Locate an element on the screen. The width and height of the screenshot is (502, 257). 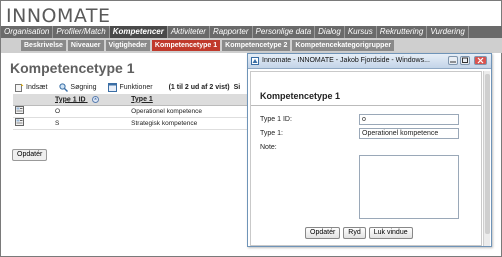
popup-close-button: Luk vindue is located at coordinates (390, 233).